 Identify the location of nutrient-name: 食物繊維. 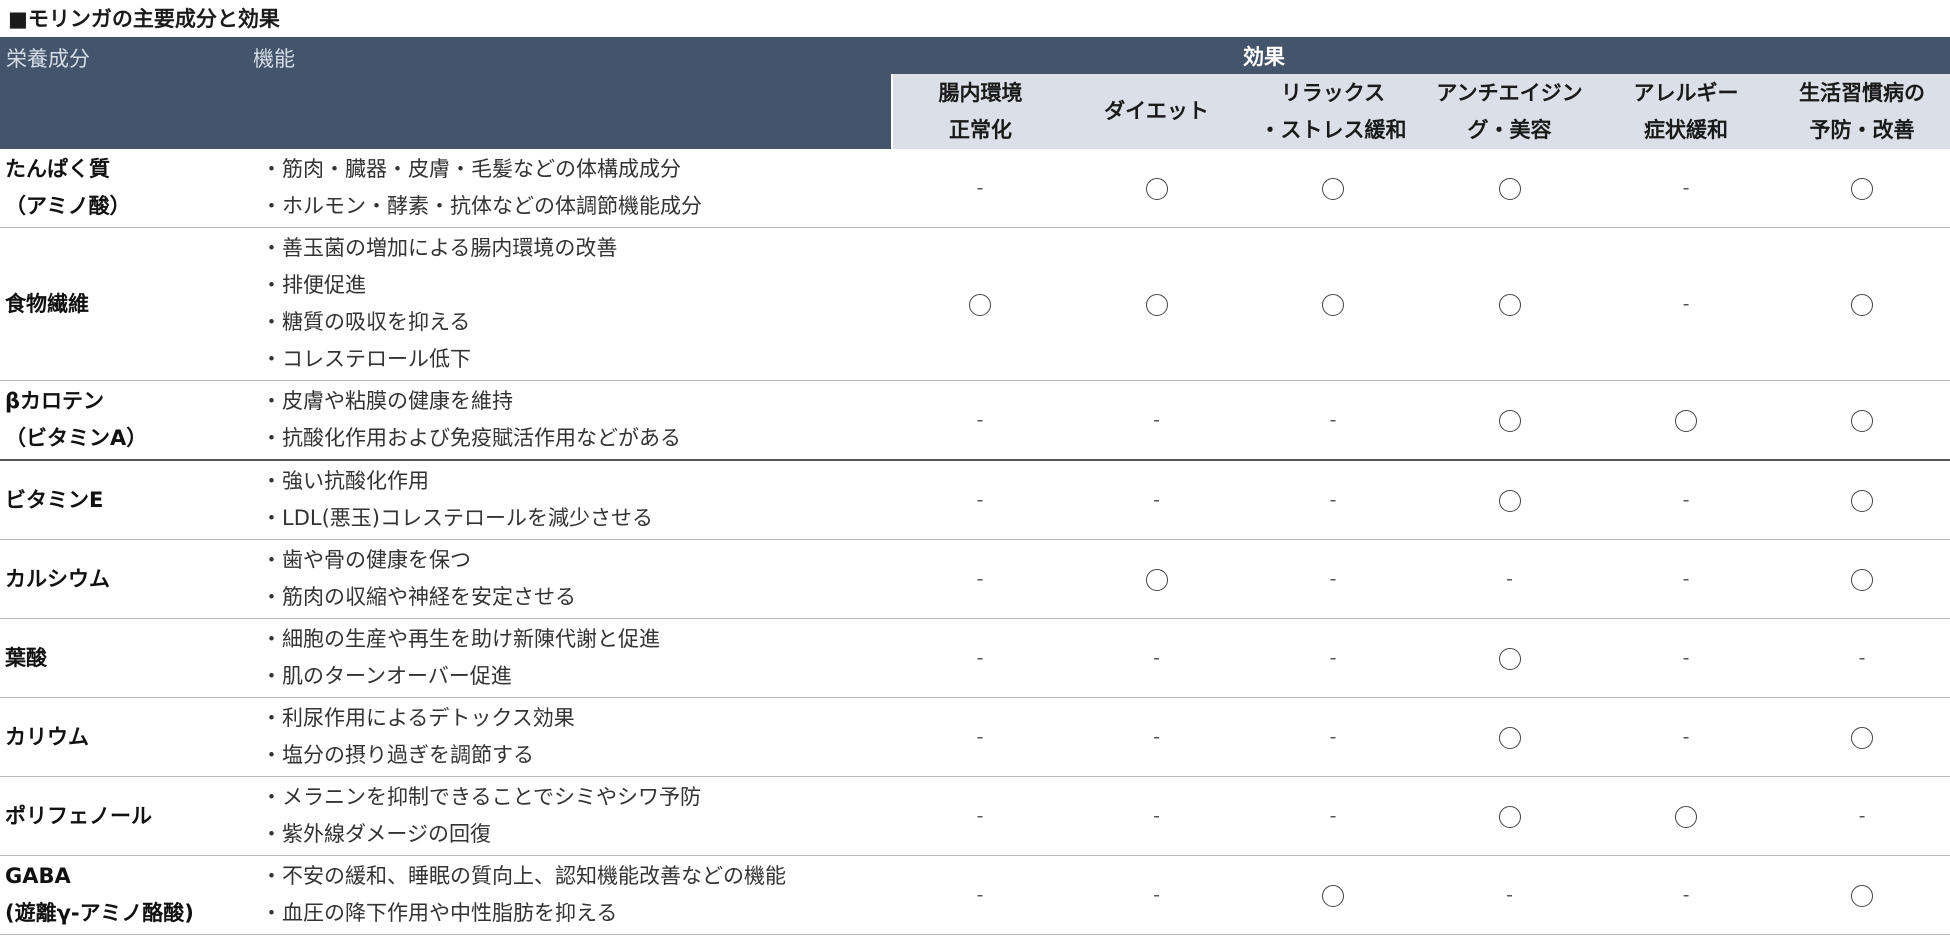
(47, 303).